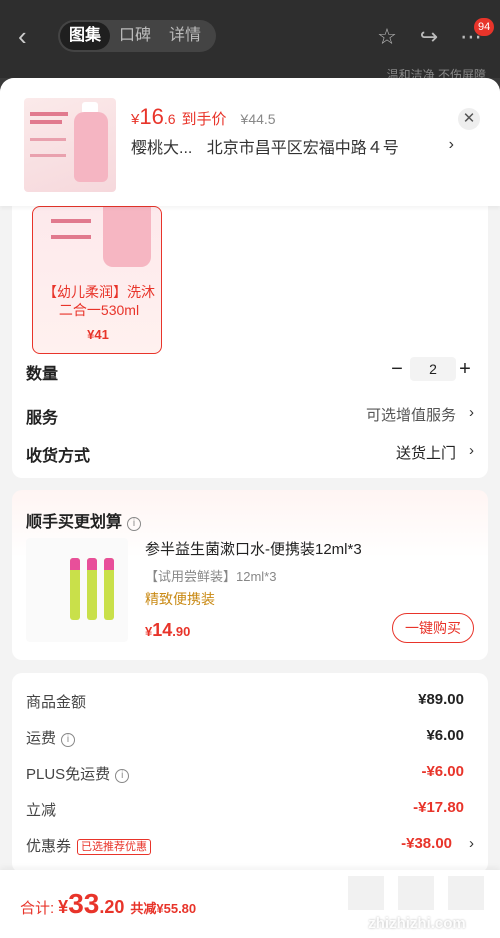 This screenshot has height=938, width=500. Describe the element at coordinates (68, 774) in the screenshot. I see `plus-free-shipping-label: PLUS免运费` at that location.